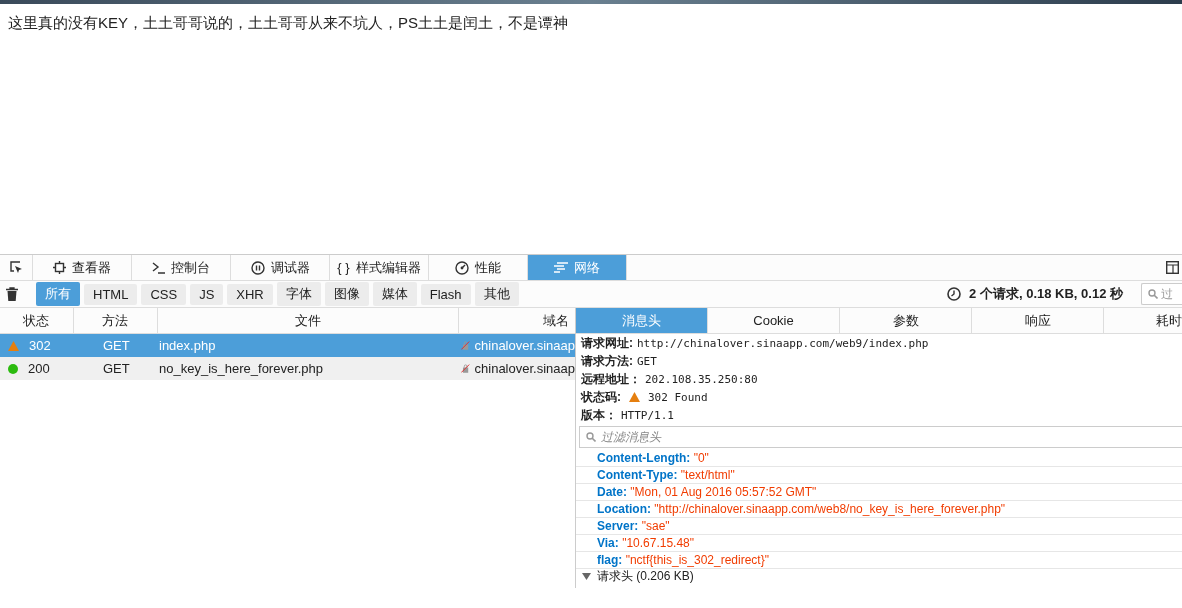  I want to click on filter-button: 其他, so click(496, 294).